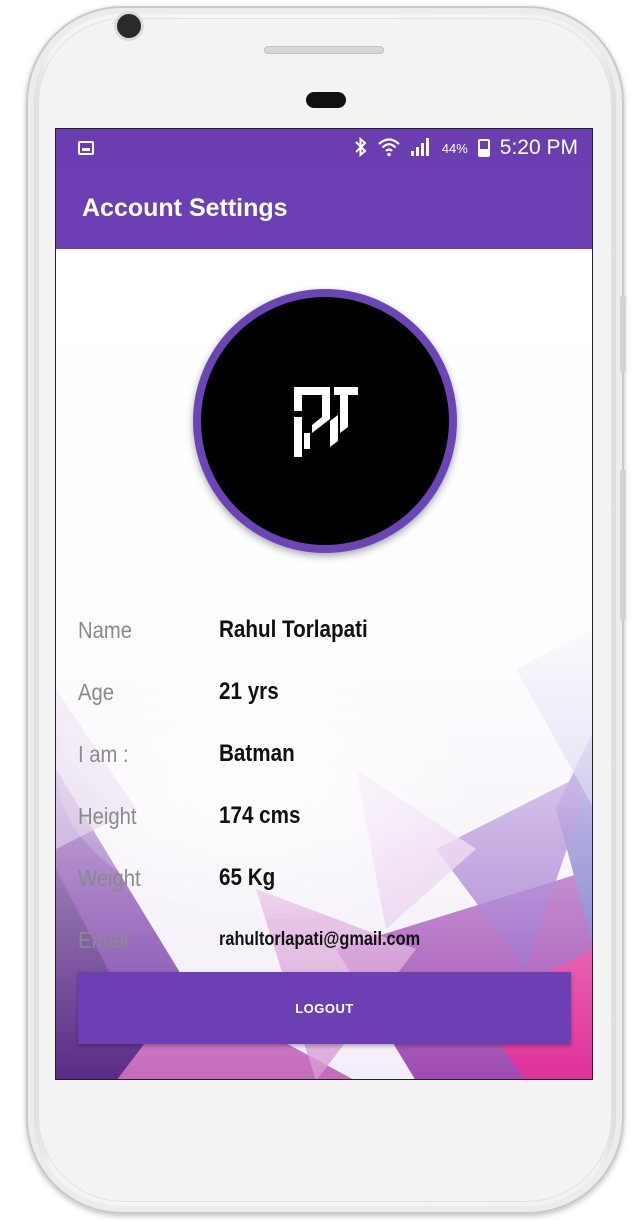  I want to click on signal-icon, so click(421, 148).